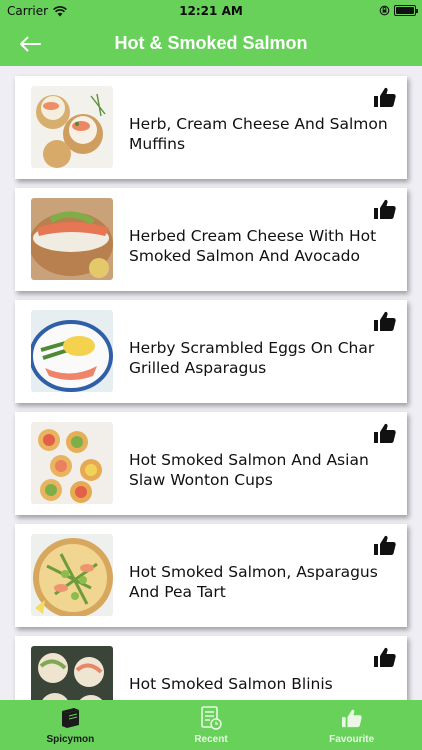 Image resolution: width=422 pixels, height=750 pixels. I want to click on tab-bar: Spicymon Recent Favourite, so click(211, 725).